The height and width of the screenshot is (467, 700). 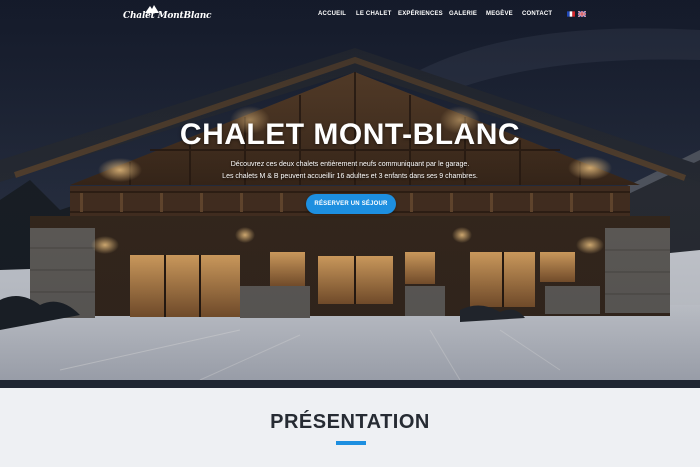 I want to click on nav-item-megeve: MEGÈVE, so click(x=499, y=14).